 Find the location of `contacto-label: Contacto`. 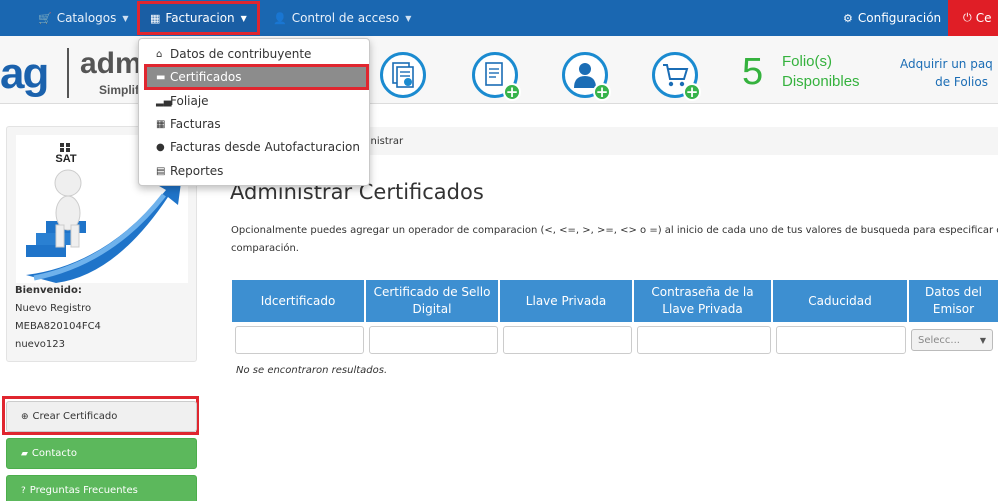

contacto-label: Contacto is located at coordinates (54, 453).